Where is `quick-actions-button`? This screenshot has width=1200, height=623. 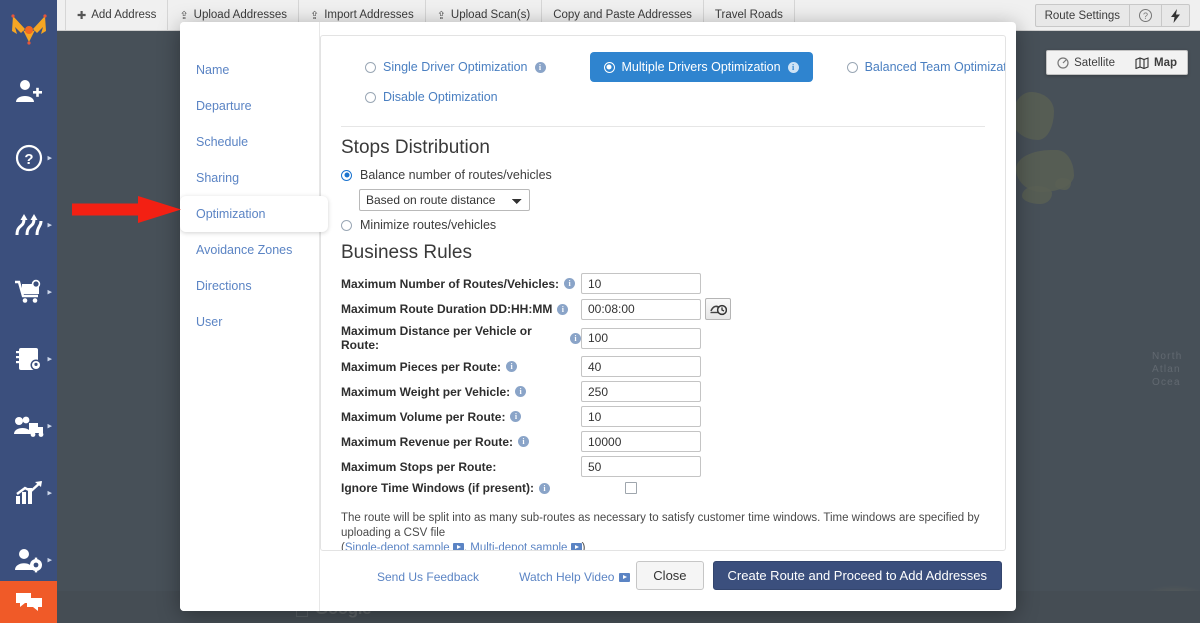 quick-actions-button is located at coordinates (1175, 15).